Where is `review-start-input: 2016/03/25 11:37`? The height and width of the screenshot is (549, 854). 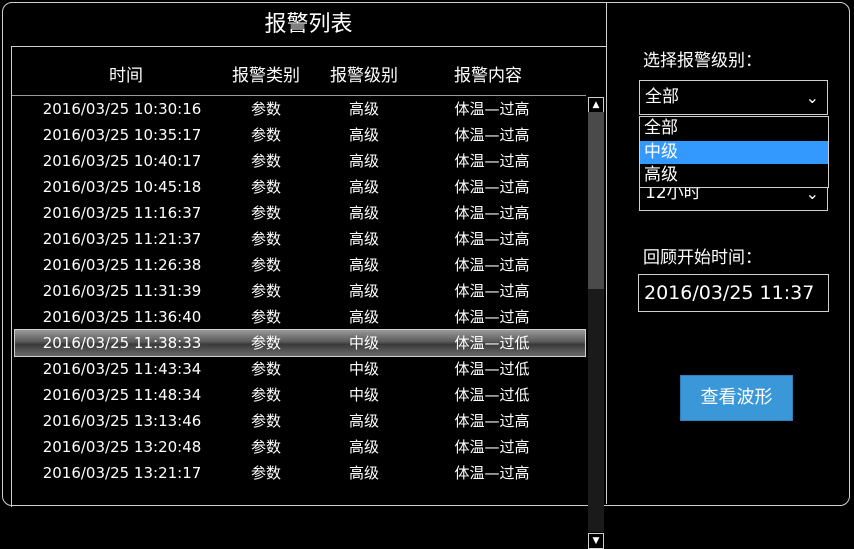 review-start-input: 2016/03/25 11:37 is located at coordinates (733, 293).